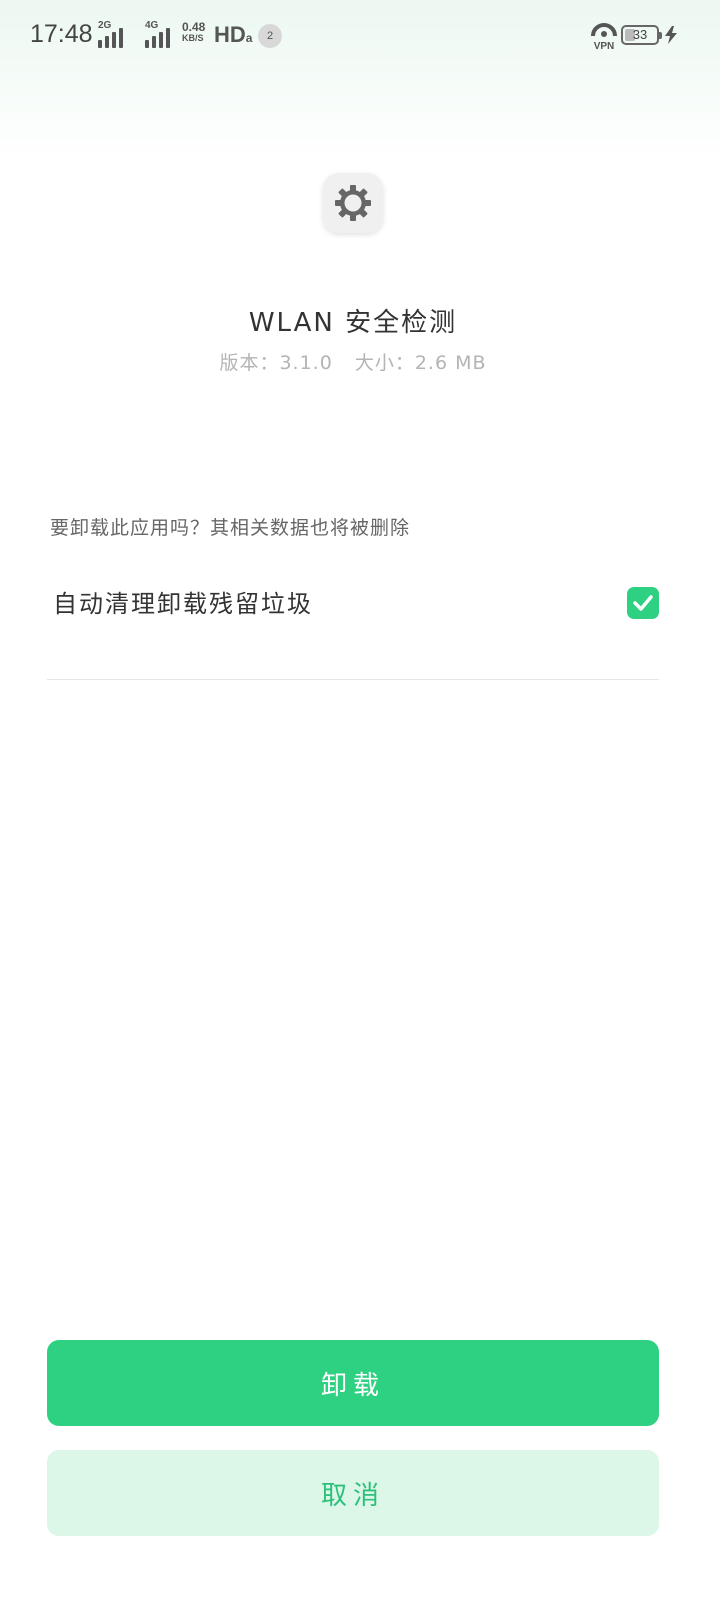 This screenshot has width=720, height=1600. What do you see at coordinates (194, 27) in the screenshot?
I see `network-speed-value: 0.48` at bounding box center [194, 27].